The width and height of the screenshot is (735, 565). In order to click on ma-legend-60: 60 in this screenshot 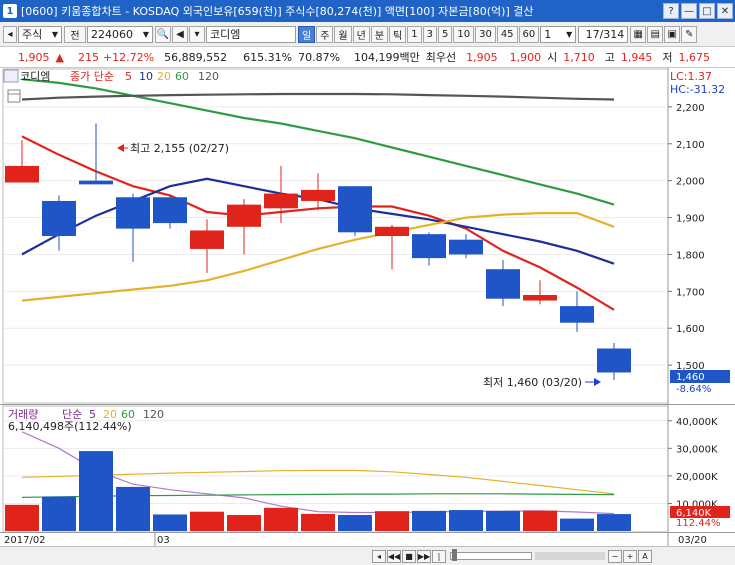, I will do `click(182, 76)`.